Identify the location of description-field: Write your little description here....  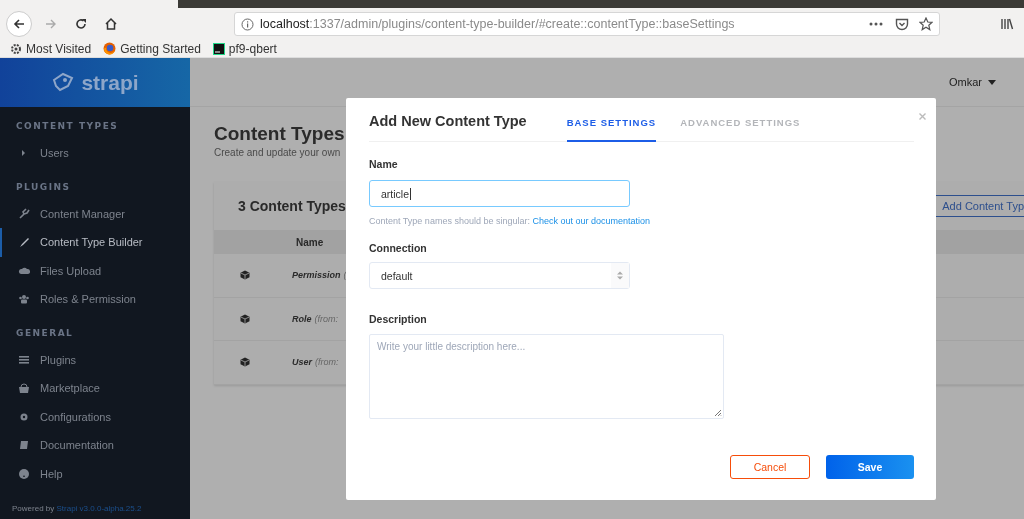
(546, 376).